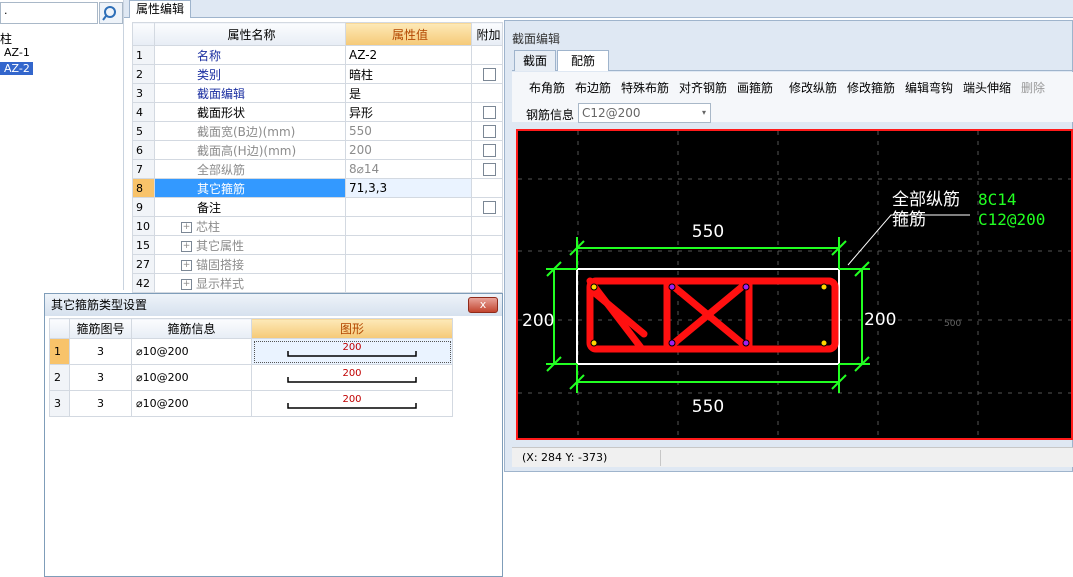 Image resolution: width=1073 pixels, height=577 pixels. Describe the element at coordinates (755, 87) in the screenshot. I see `draw-stirrup-button: 画箍筋` at that location.